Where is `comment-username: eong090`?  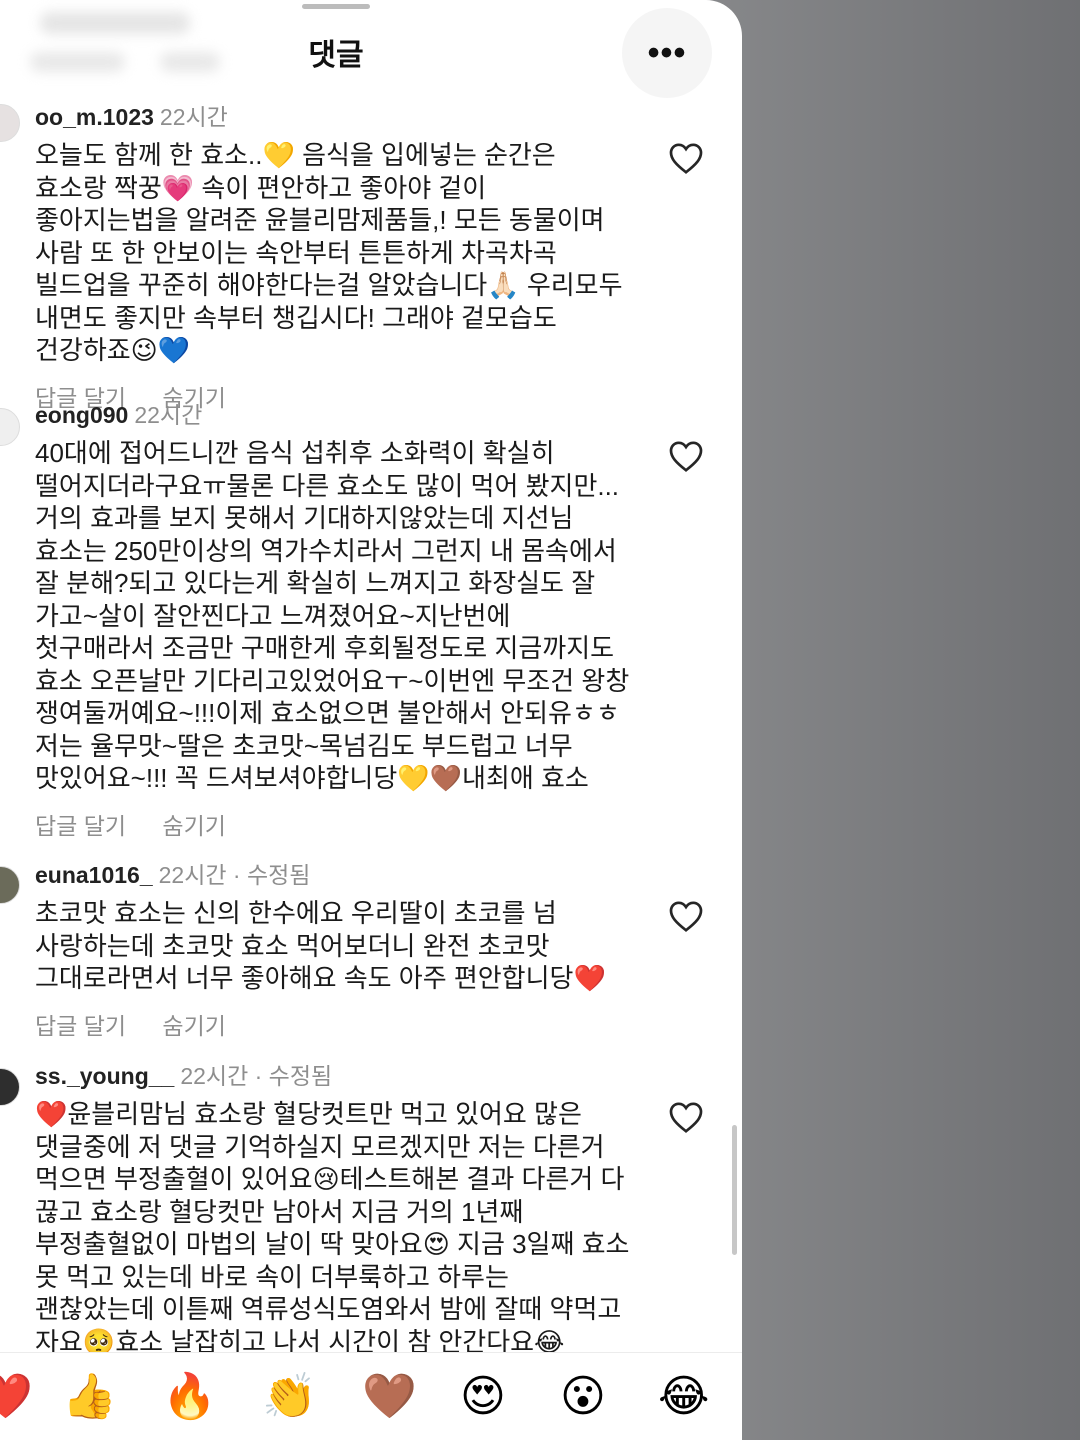
comment-username: eong090 is located at coordinates (81, 415).